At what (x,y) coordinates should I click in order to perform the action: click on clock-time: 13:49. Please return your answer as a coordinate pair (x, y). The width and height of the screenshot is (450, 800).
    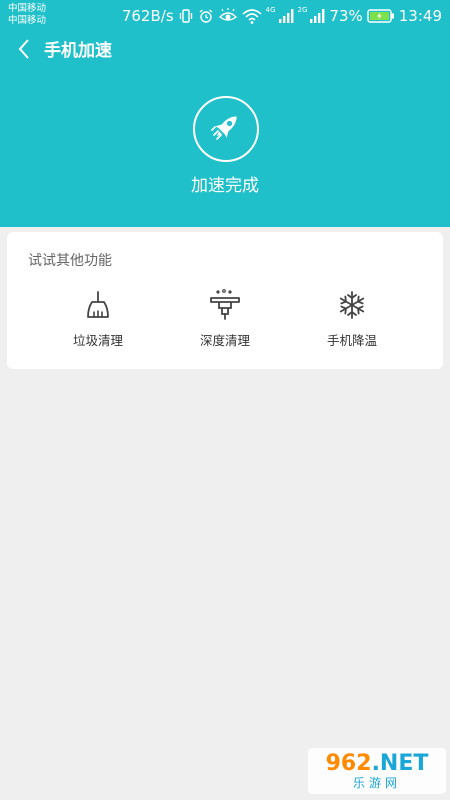
    Looking at the image, I should click on (420, 16).